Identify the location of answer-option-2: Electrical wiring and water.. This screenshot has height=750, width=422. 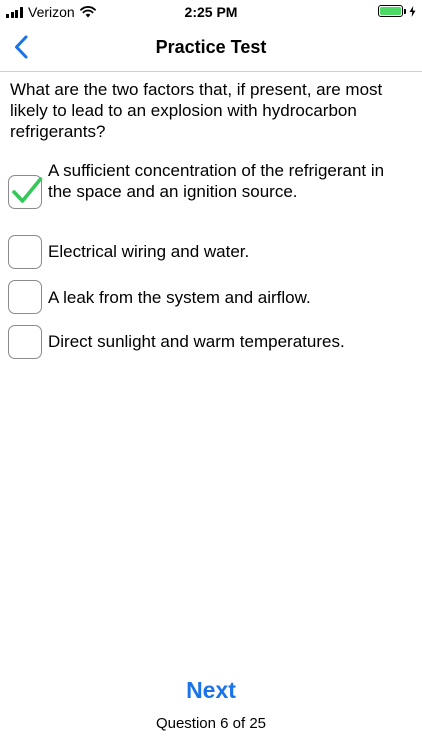
(210, 253).